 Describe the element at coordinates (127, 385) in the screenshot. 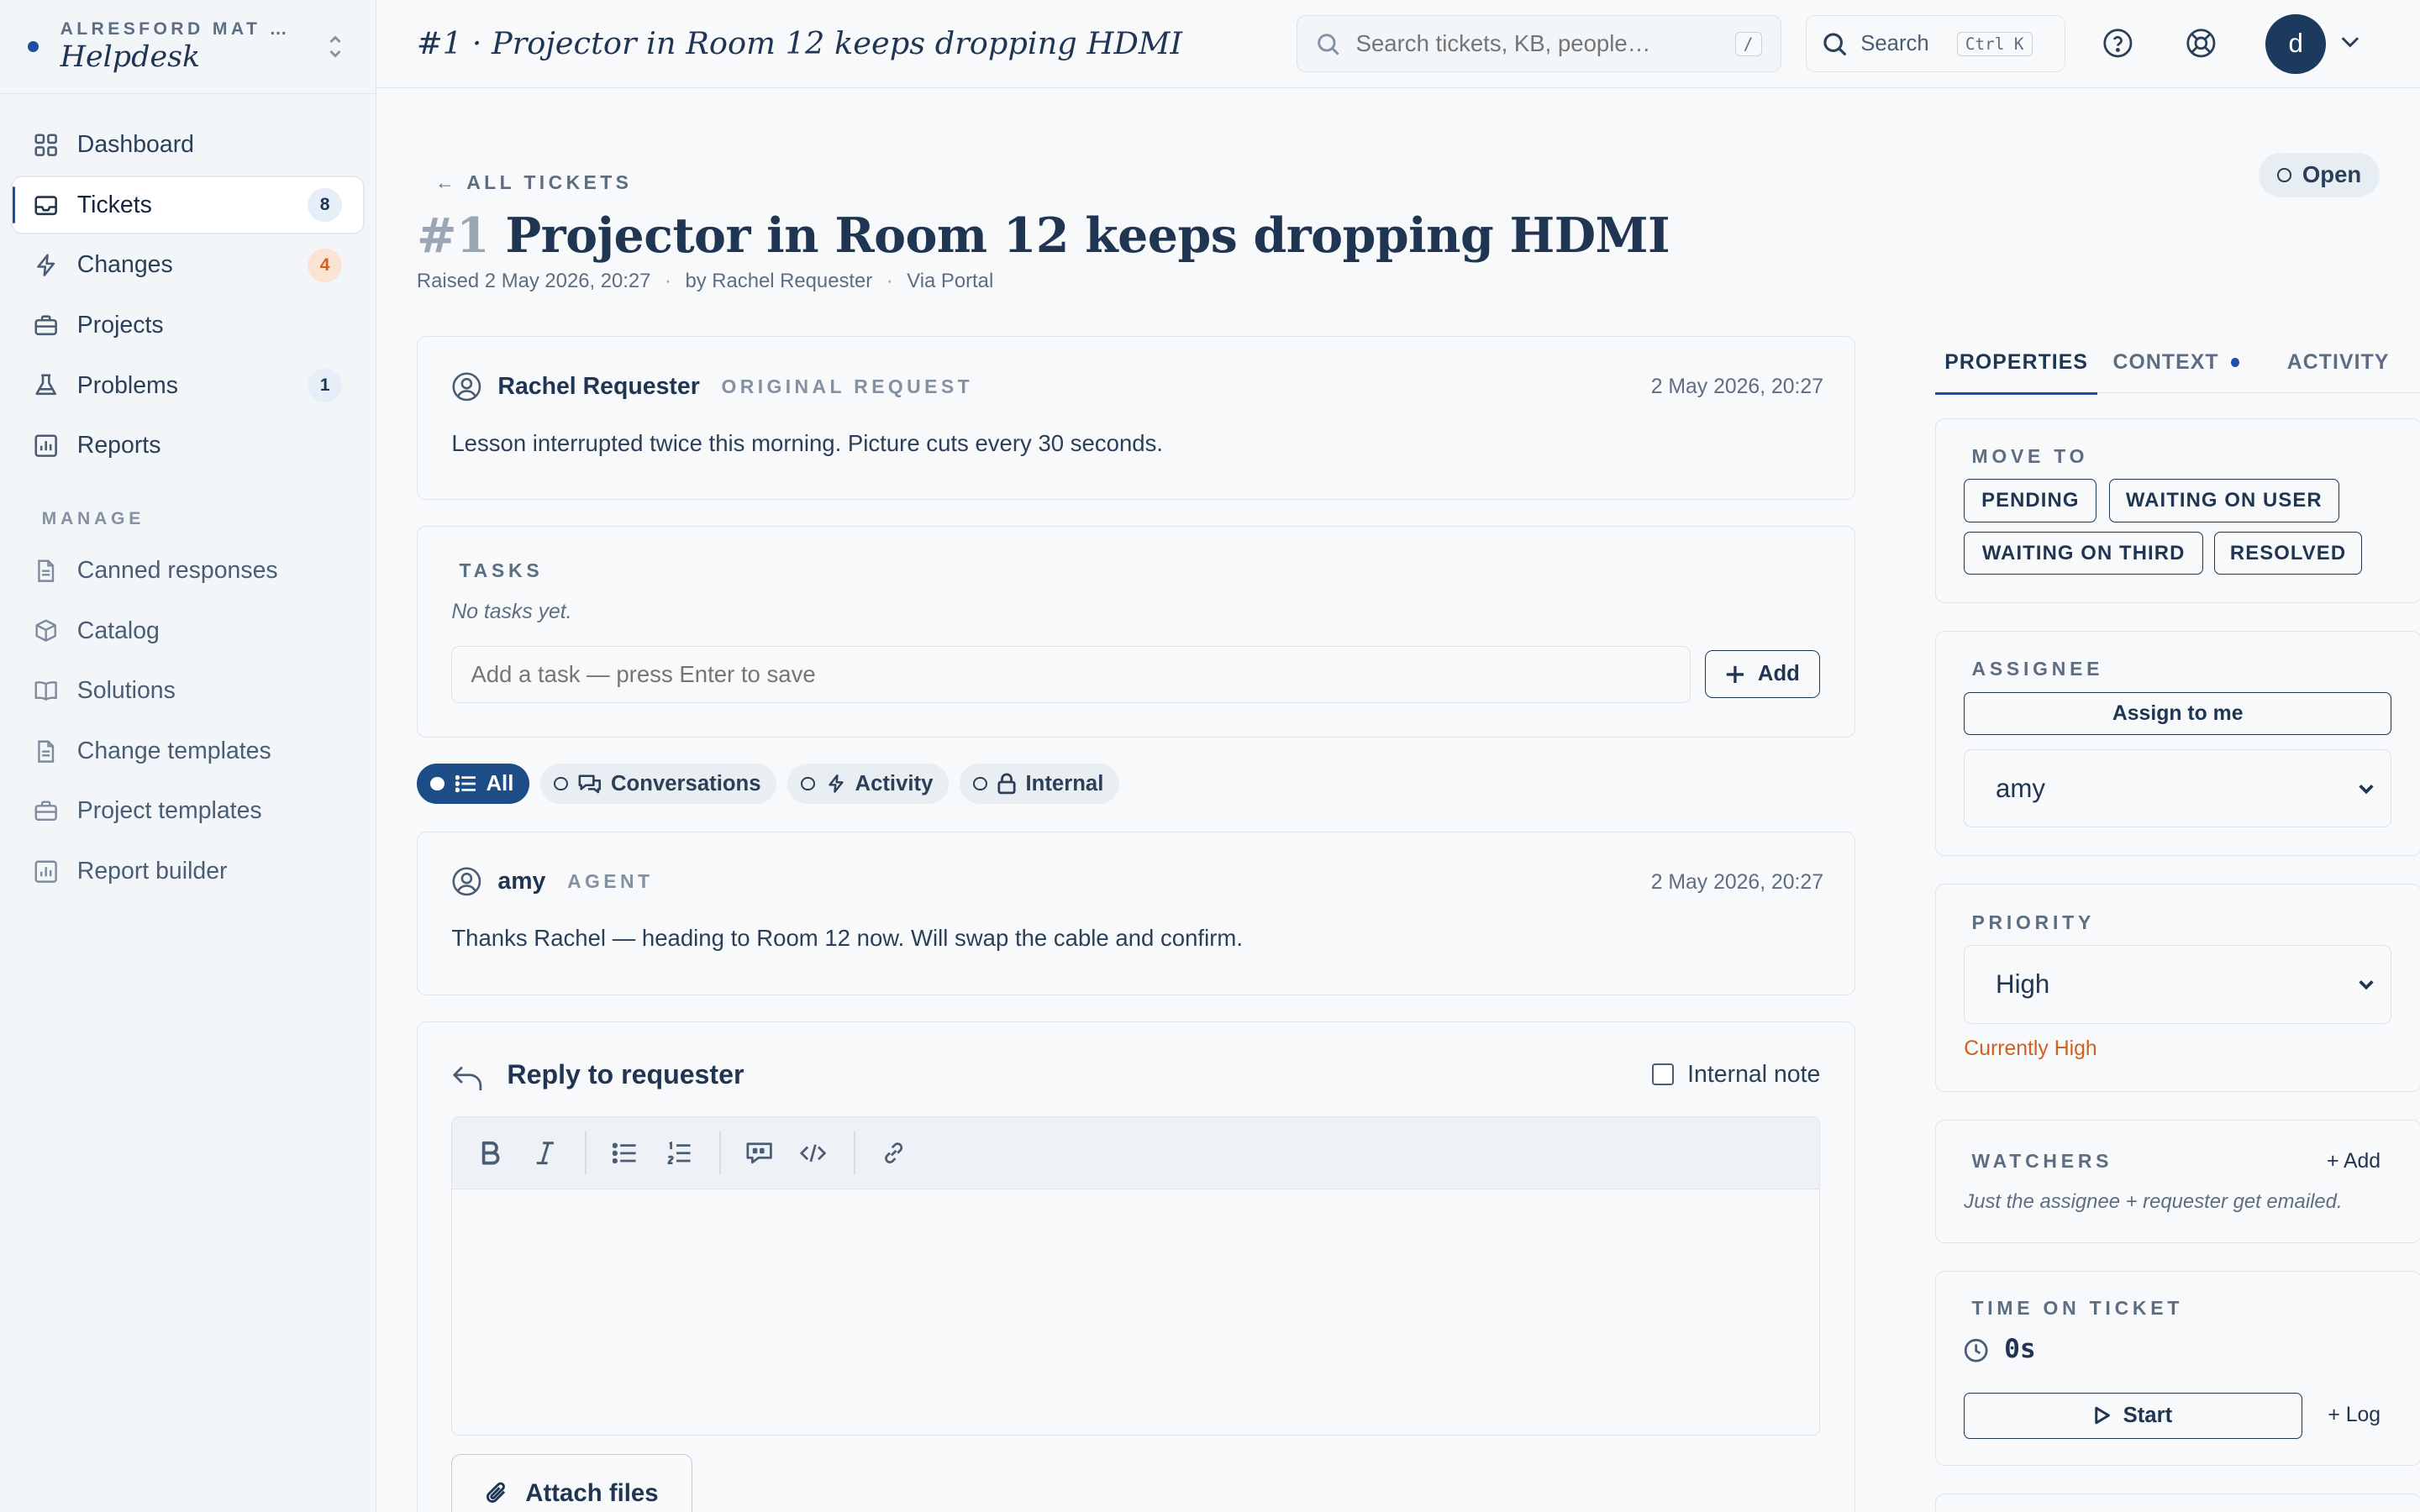

I see `nav-label: Problems` at that location.